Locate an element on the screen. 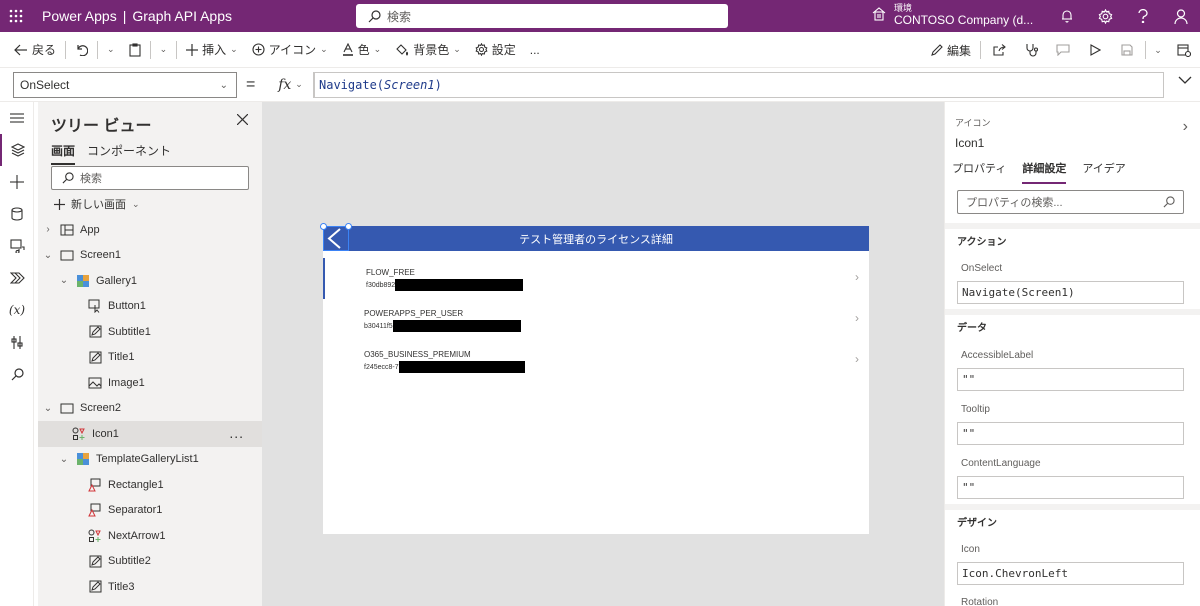  tree-view-layers-icon is located at coordinates (17, 150).